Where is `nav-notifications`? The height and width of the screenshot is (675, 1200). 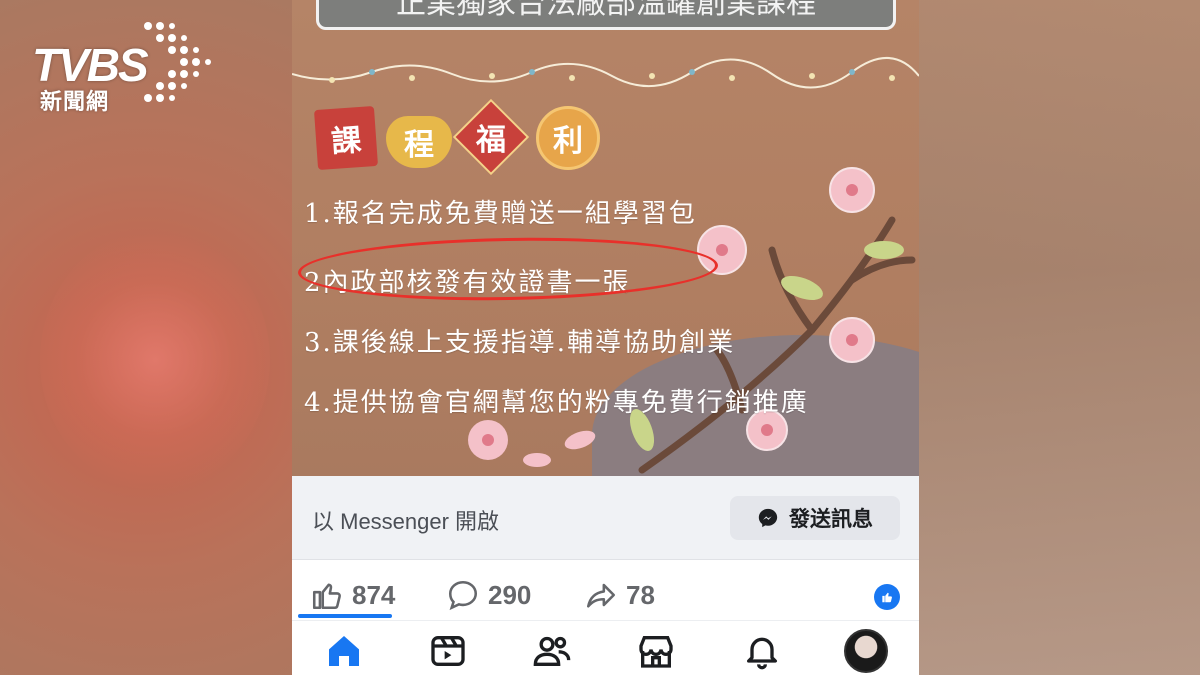 nav-notifications is located at coordinates (762, 651).